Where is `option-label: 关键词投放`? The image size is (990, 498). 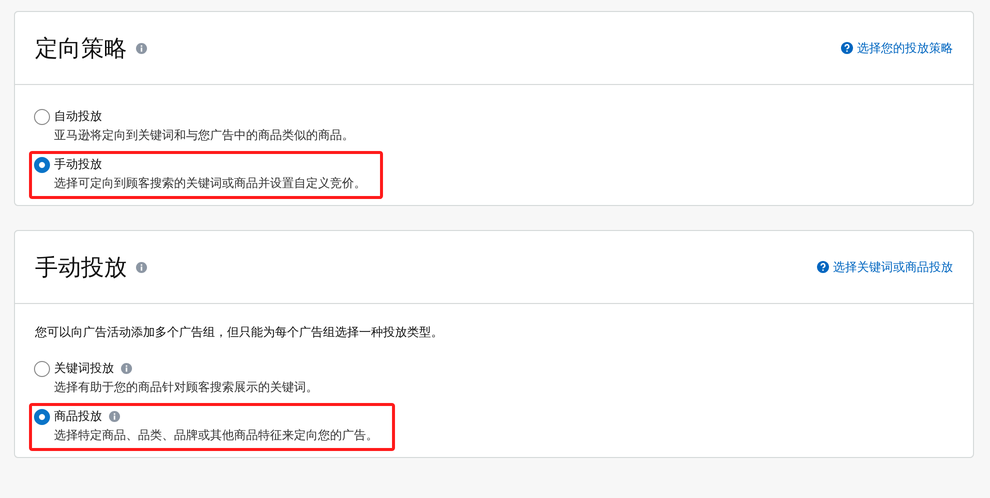 option-label: 关键词投放 is located at coordinates (84, 368).